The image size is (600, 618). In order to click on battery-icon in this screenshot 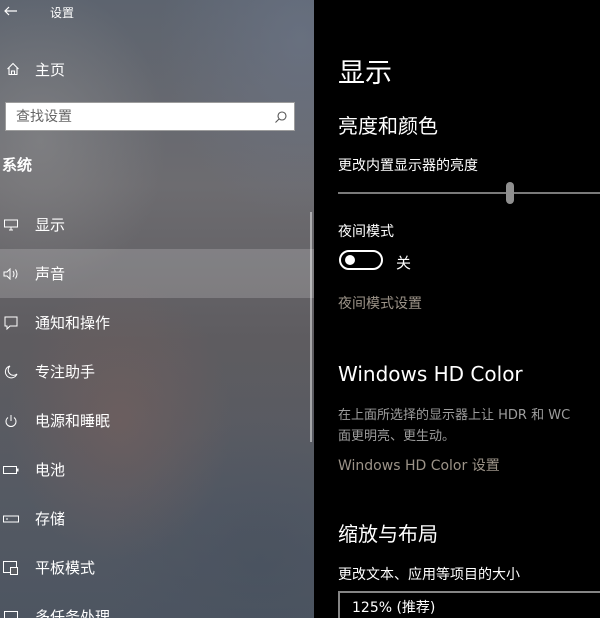, I will do `click(11, 470)`.